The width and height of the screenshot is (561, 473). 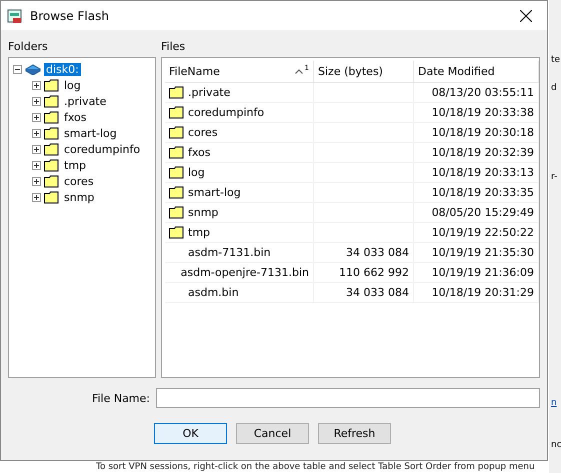 I want to click on app-icon, so click(x=15, y=16).